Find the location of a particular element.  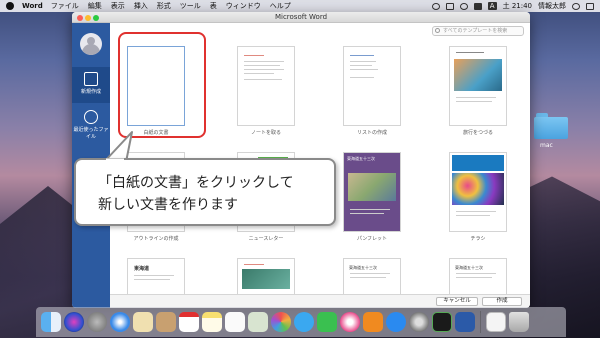

menubar-clock: 土 21:40 is located at coordinates (517, 6).